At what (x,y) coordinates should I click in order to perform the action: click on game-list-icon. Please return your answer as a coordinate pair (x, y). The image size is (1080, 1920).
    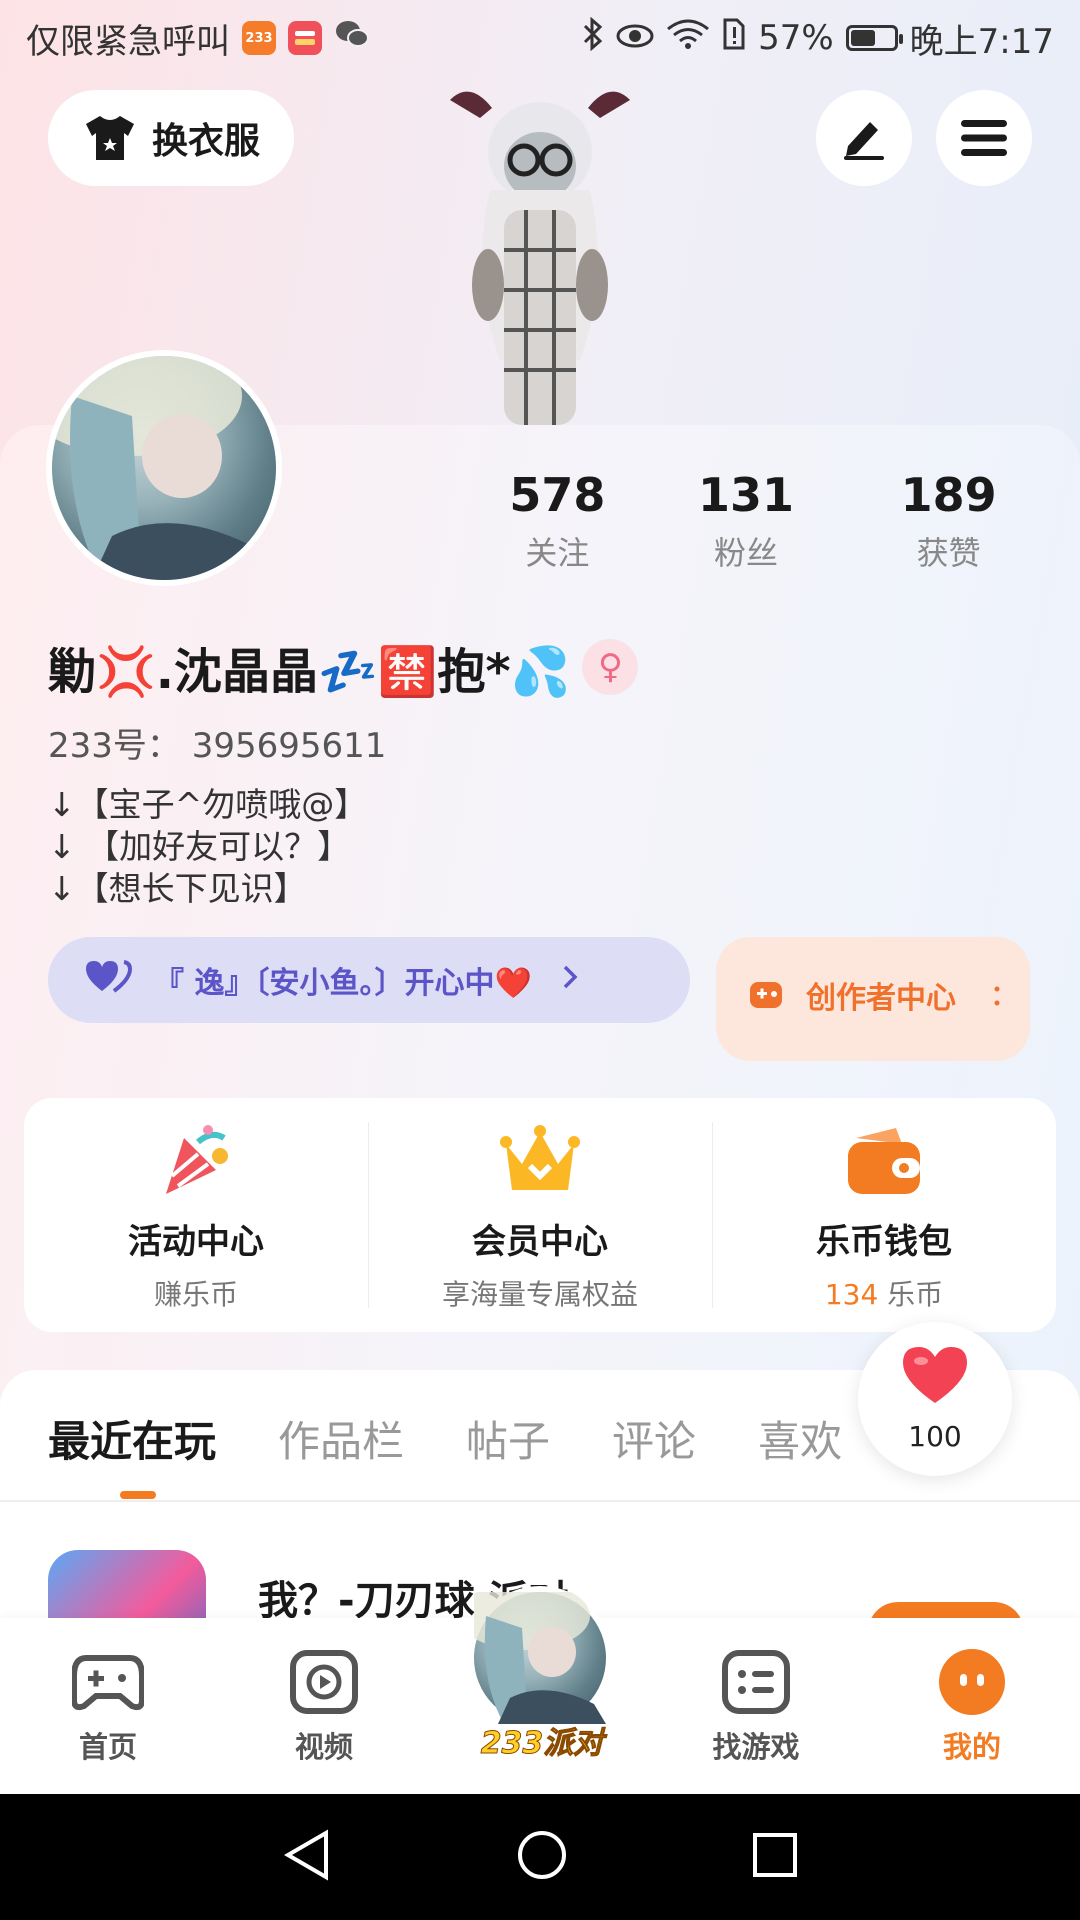
    Looking at the image, I should click on (756, 1682).